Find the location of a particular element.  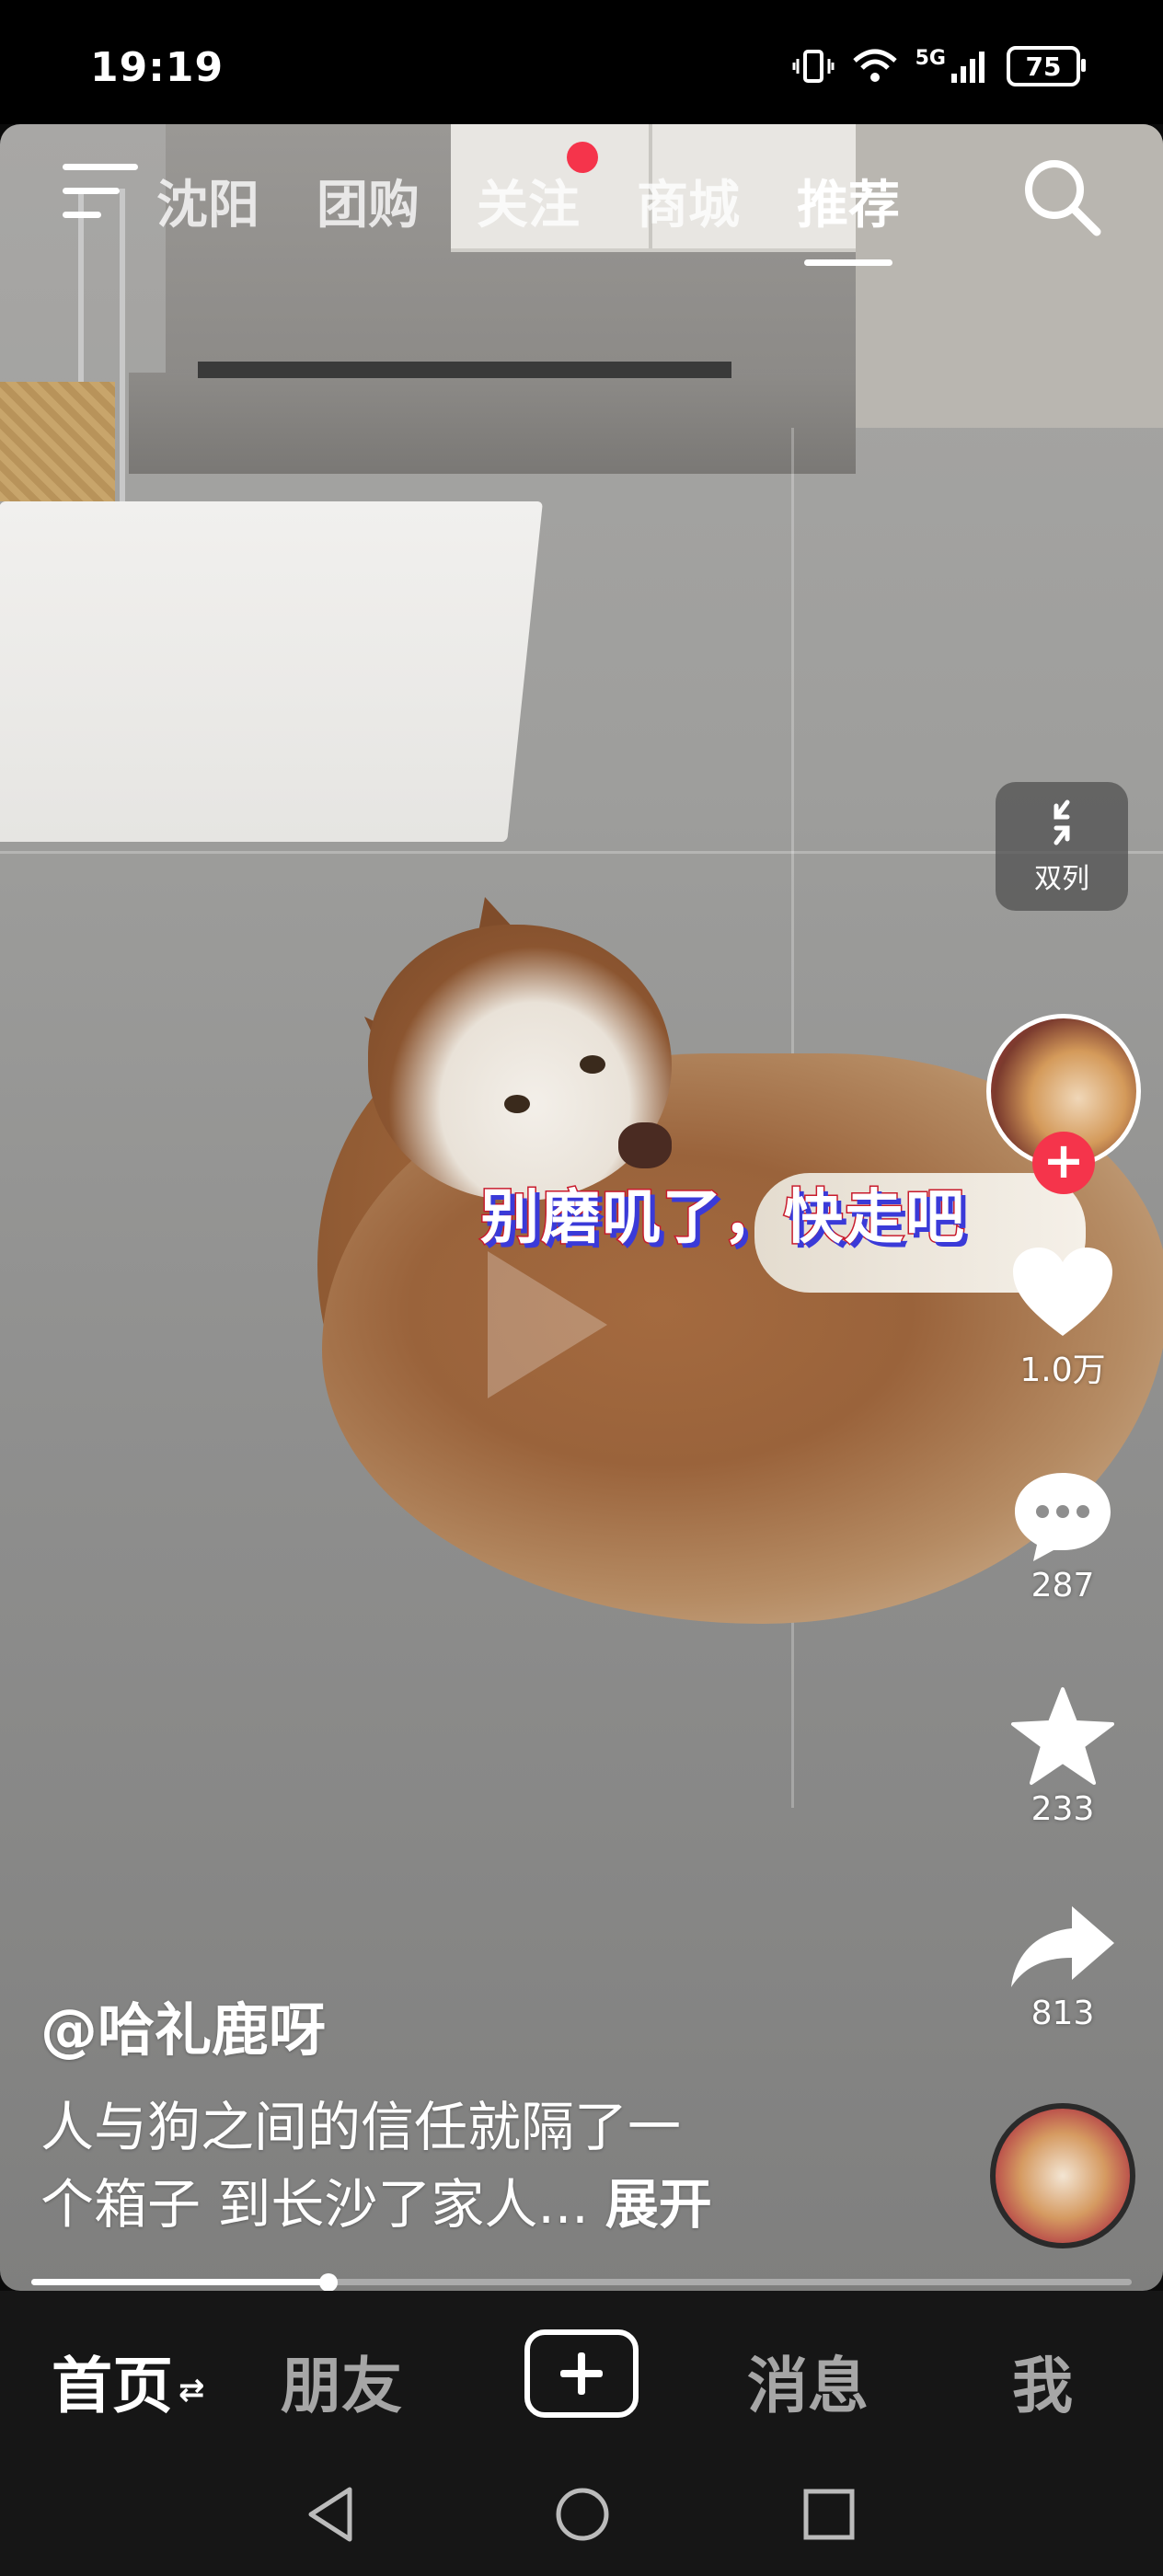

tab-following-label: 关注 is located at coordinates (528, 206).